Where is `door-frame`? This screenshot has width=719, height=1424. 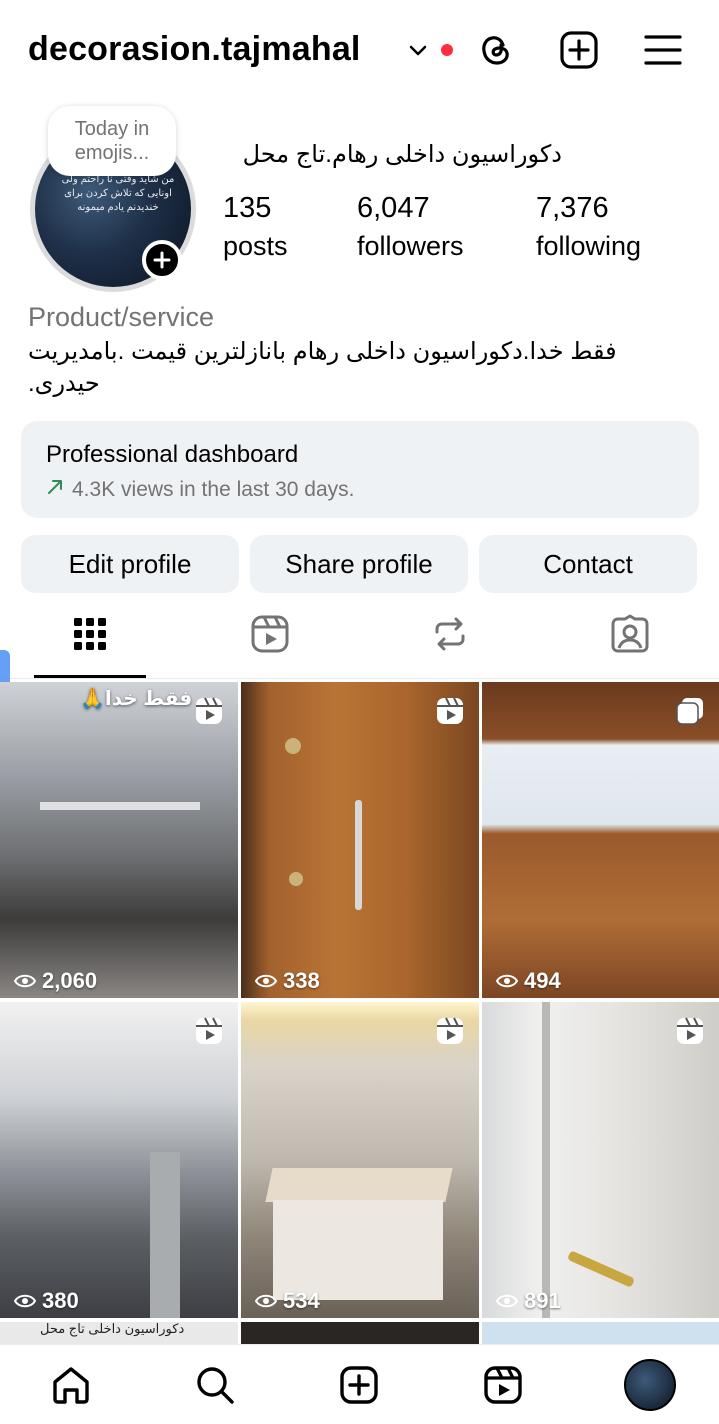
door-frame is located at coordinates (546, 1160).